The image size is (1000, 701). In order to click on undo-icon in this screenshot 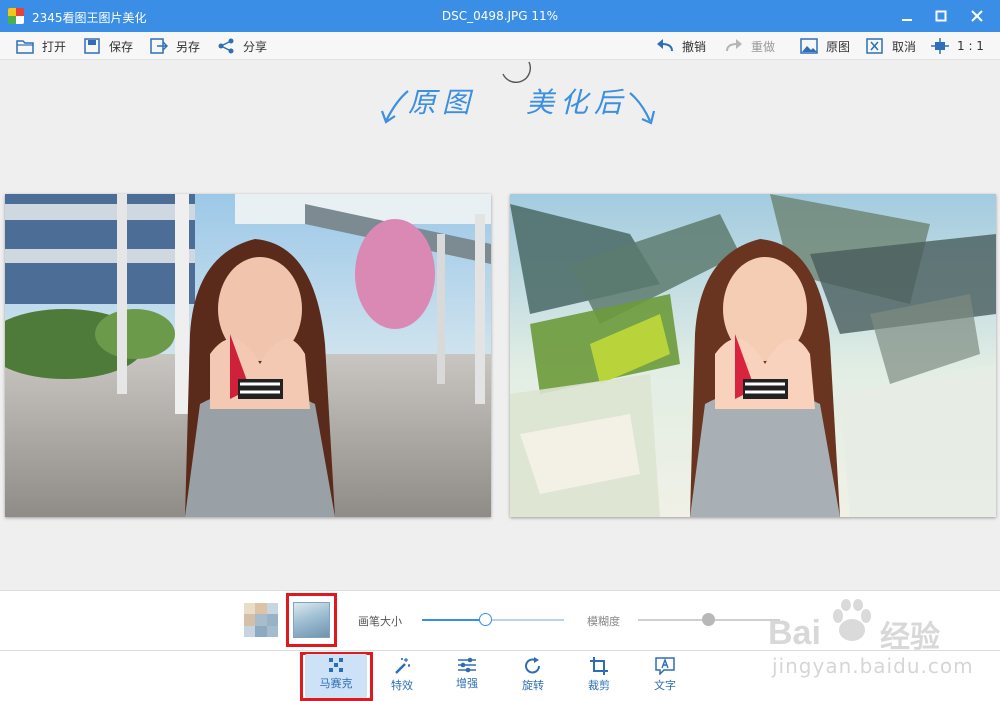, I will do `click(665, 45)`.